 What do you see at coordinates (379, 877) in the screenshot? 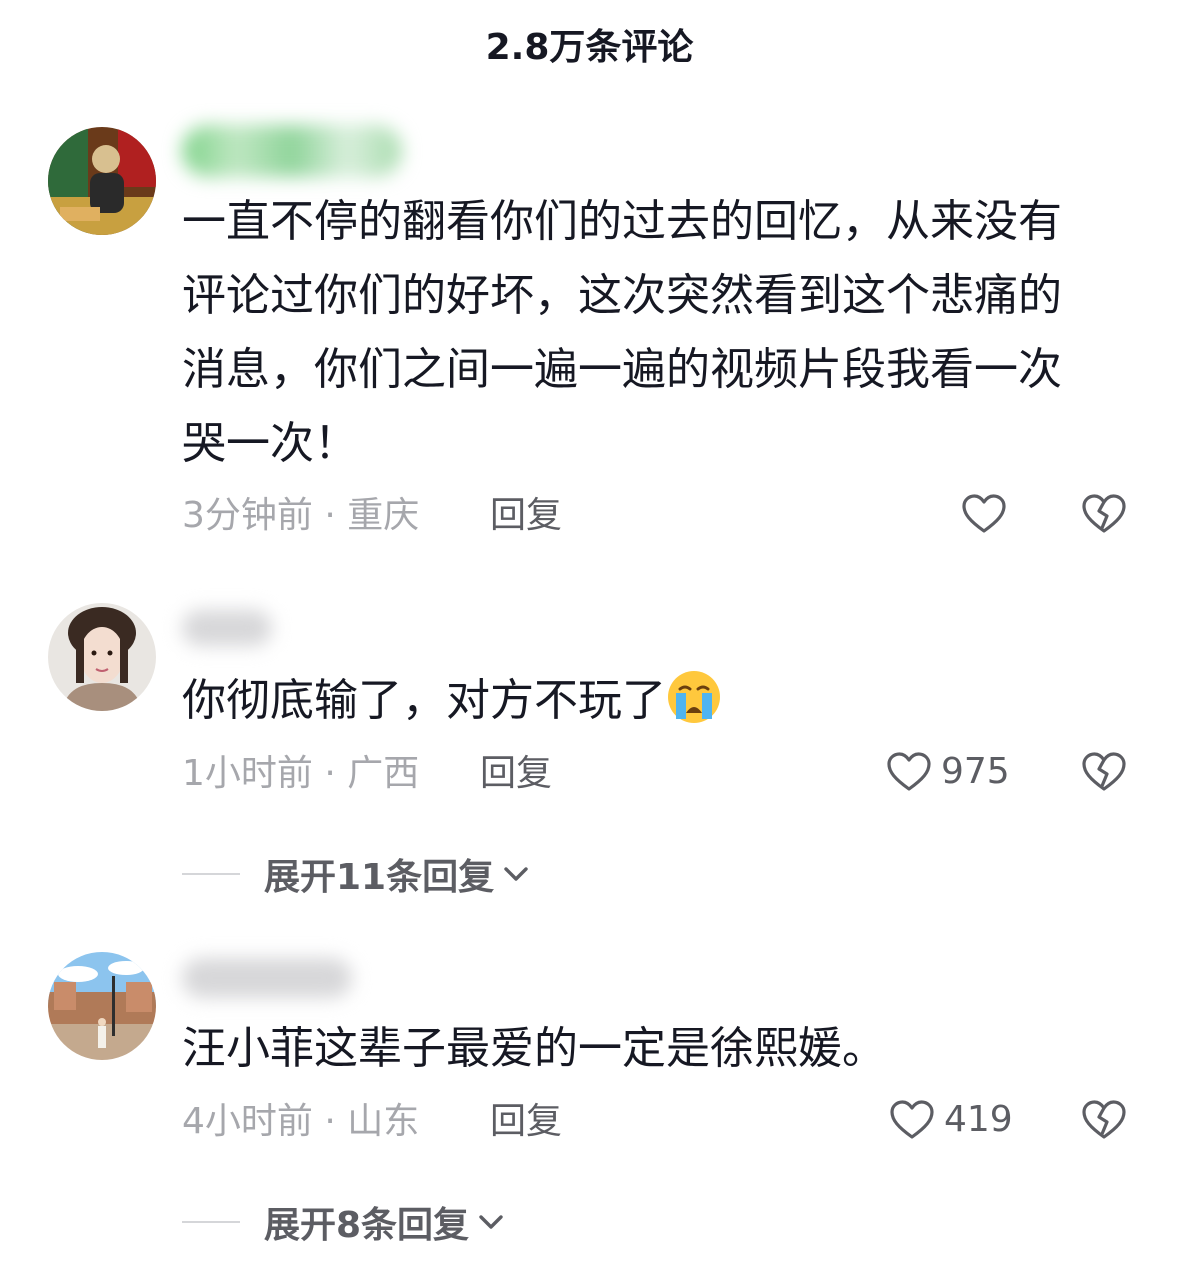
I see `expand-replies-label: 展开11条回复` at bounding box center [379, 877].